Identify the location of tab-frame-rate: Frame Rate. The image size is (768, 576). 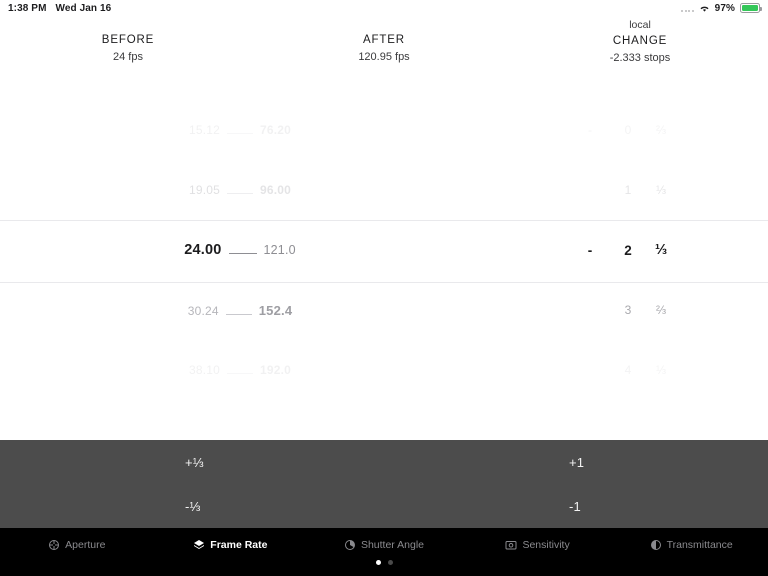
(231, 545).